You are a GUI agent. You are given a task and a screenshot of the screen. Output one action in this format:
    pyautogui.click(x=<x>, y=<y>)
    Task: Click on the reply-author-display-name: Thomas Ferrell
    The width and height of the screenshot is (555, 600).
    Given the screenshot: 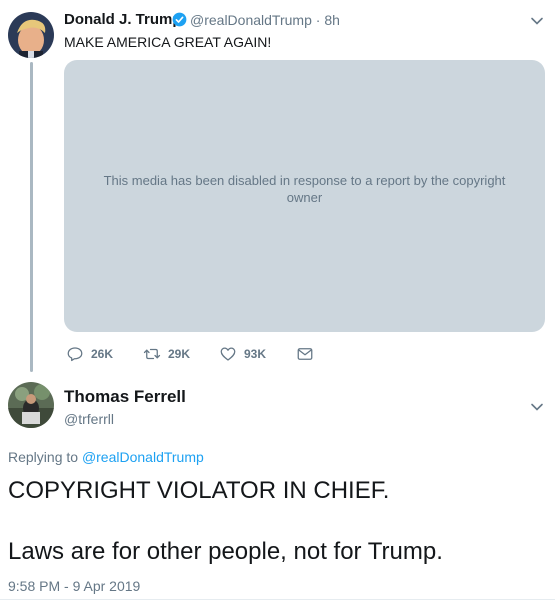 What is the action you would take?
    pyautogui.click(x=125, y=397)
    